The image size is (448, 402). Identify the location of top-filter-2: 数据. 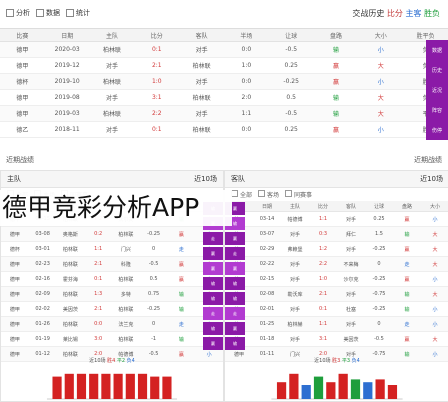
(48, 13).